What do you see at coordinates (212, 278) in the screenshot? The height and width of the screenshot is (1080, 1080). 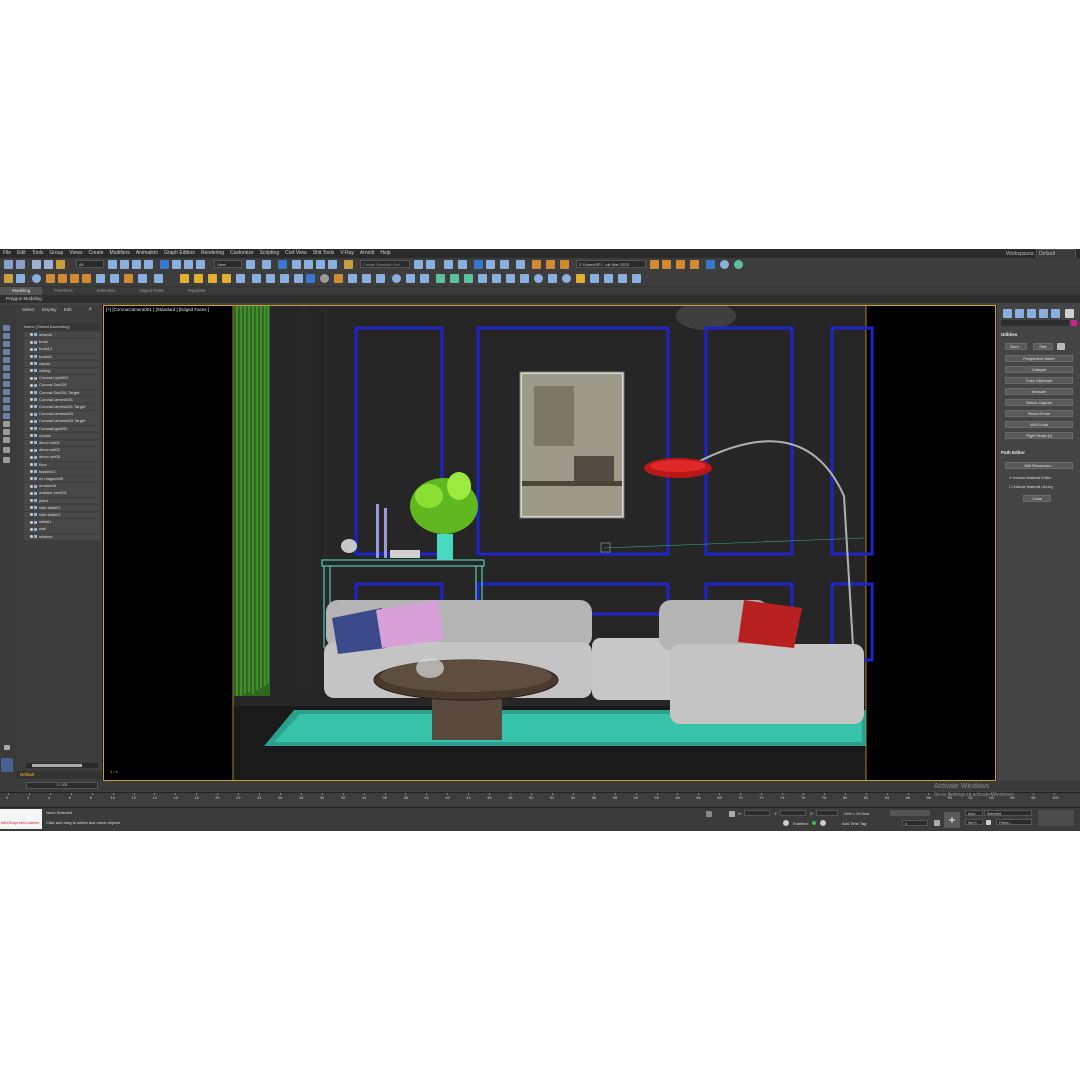 I see `daylight-icon` at bounding box center [212, 278].